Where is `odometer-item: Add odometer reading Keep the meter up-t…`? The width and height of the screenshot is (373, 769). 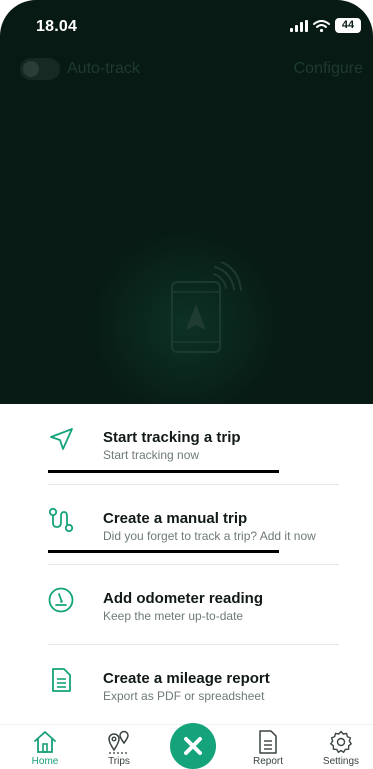
odometer-item: Add odometer reading Keep the meter up-t… is located at coordinates (186, 604).